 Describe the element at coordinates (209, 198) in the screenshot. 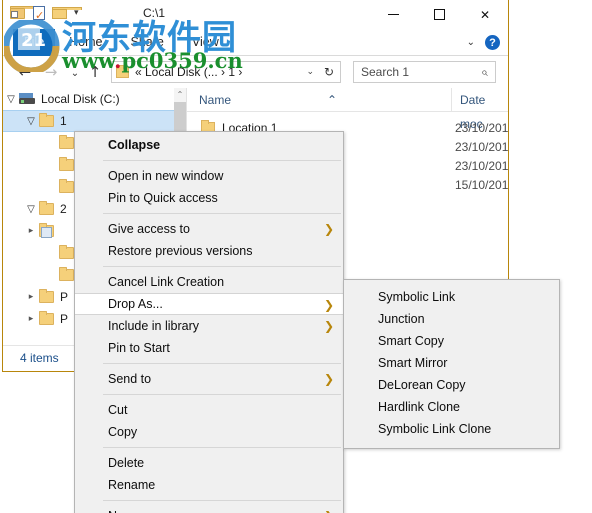

I see `menu-item-pin-to-quick-access: Pin to Quick access` at that location.